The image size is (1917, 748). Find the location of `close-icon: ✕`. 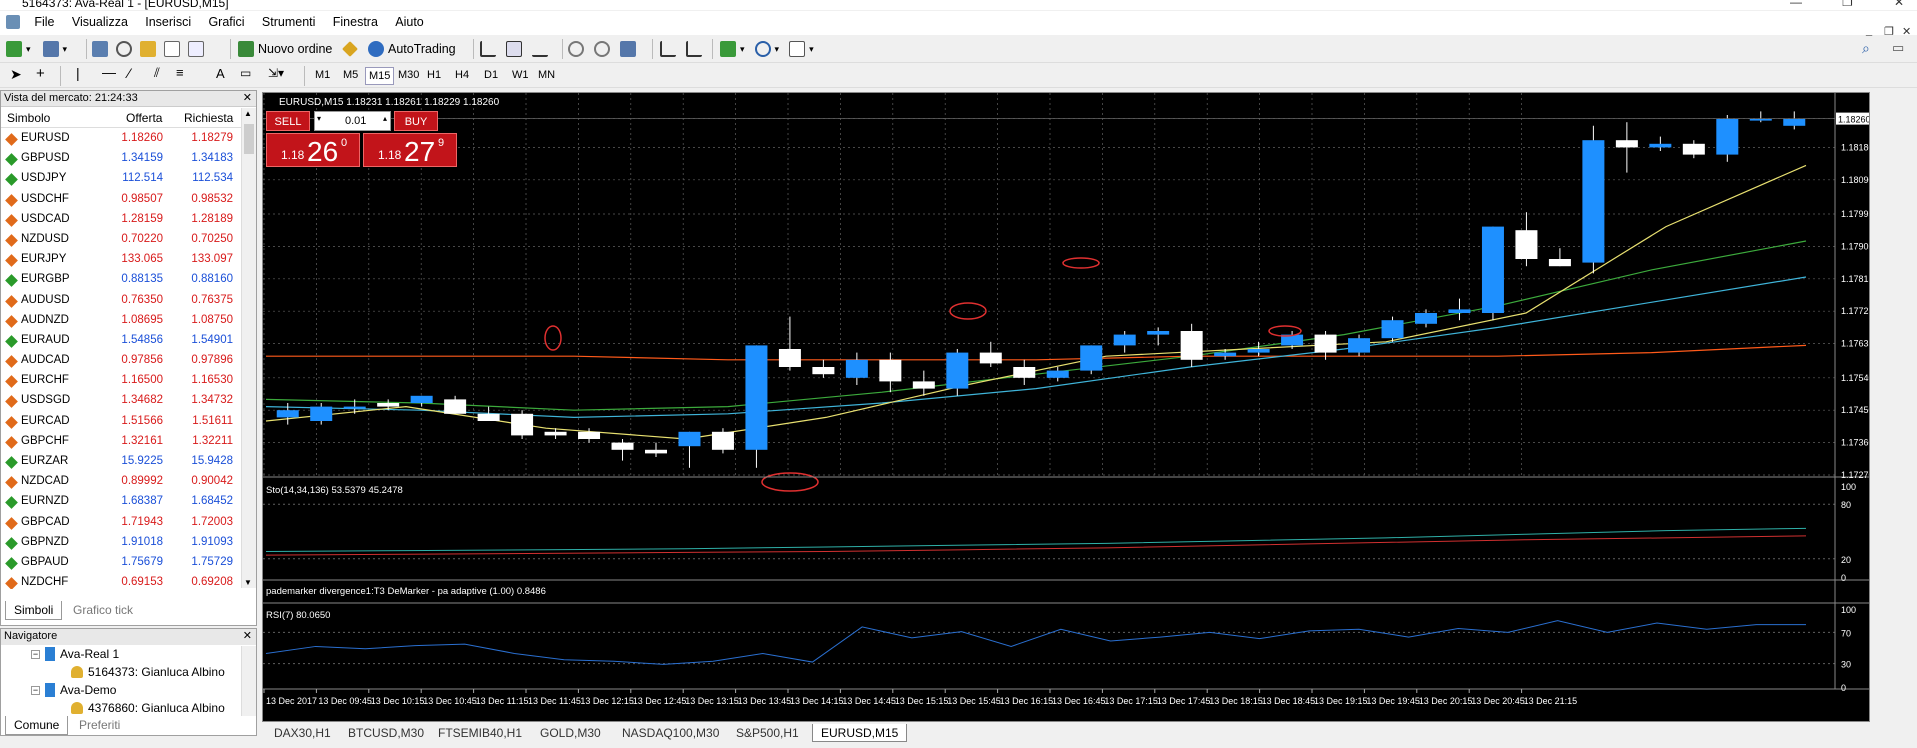

close-icon: ✕ is located at coordinates (247, 97).